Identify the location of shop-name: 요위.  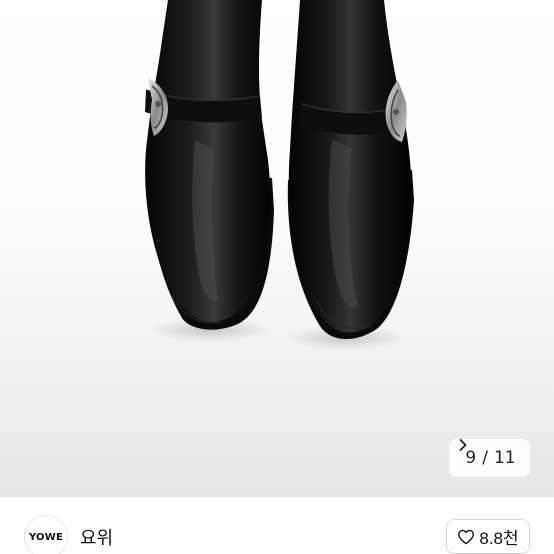
(96, 537).